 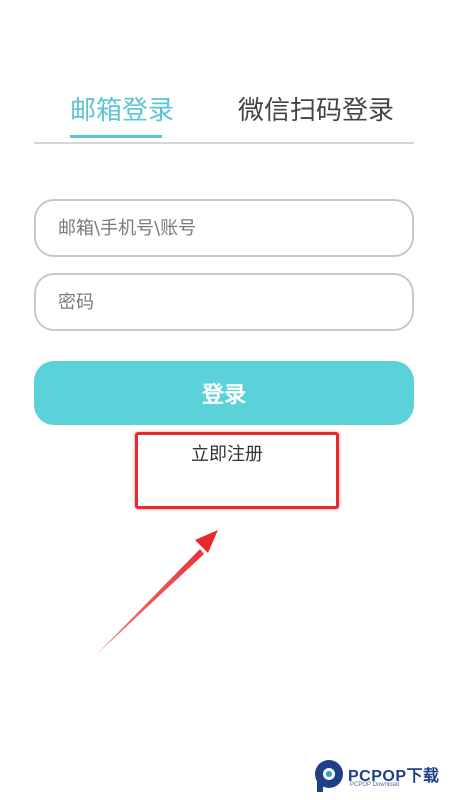 I want to click on pcpop-watermark: PCPOP下载 PCPOP Download, so click(x=379, y=776).